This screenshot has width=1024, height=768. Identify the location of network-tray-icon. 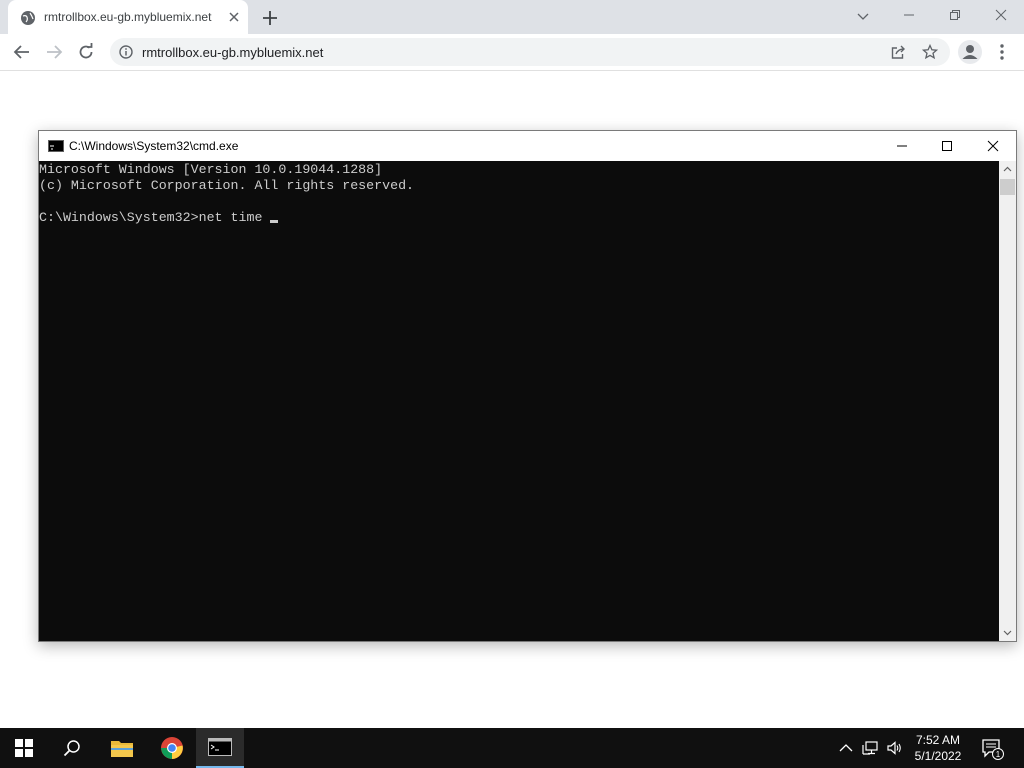
(870, 748).